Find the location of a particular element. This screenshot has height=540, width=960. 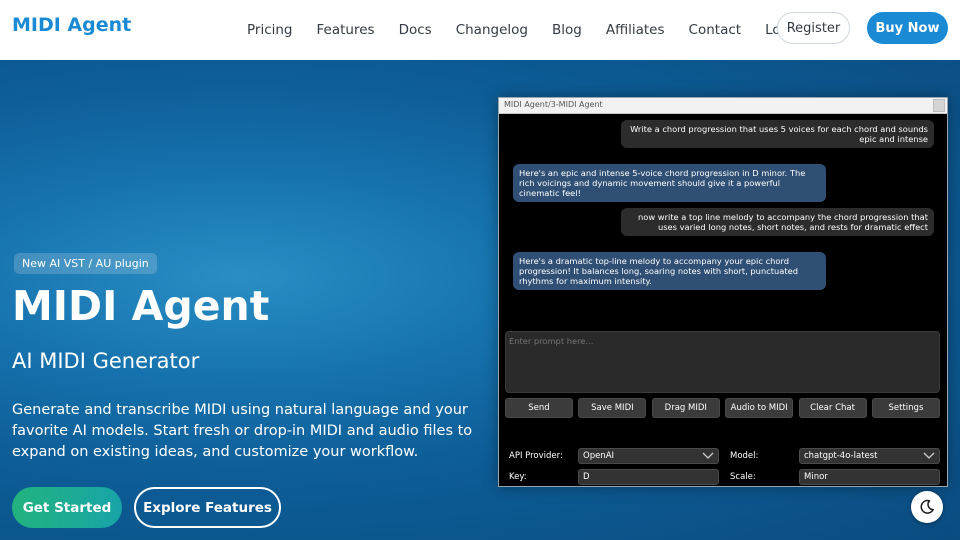

key-select: D is located at coordinates (648, 477).